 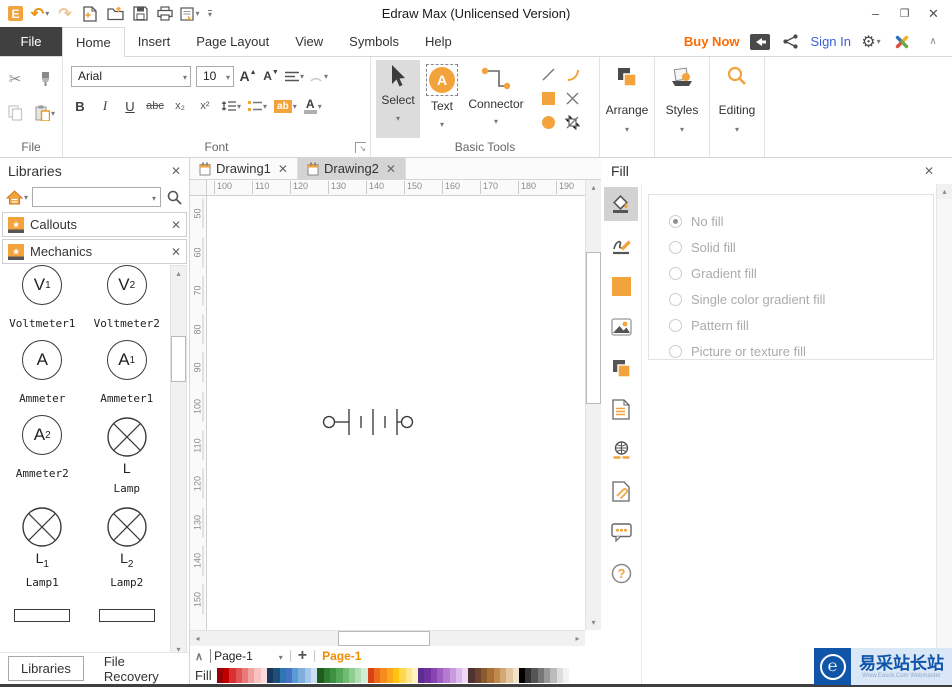 What do you see at coordinates (496, 99) in the screenshot?
I see `connector-tool-button: Connector` at bounding box center [496, 99].